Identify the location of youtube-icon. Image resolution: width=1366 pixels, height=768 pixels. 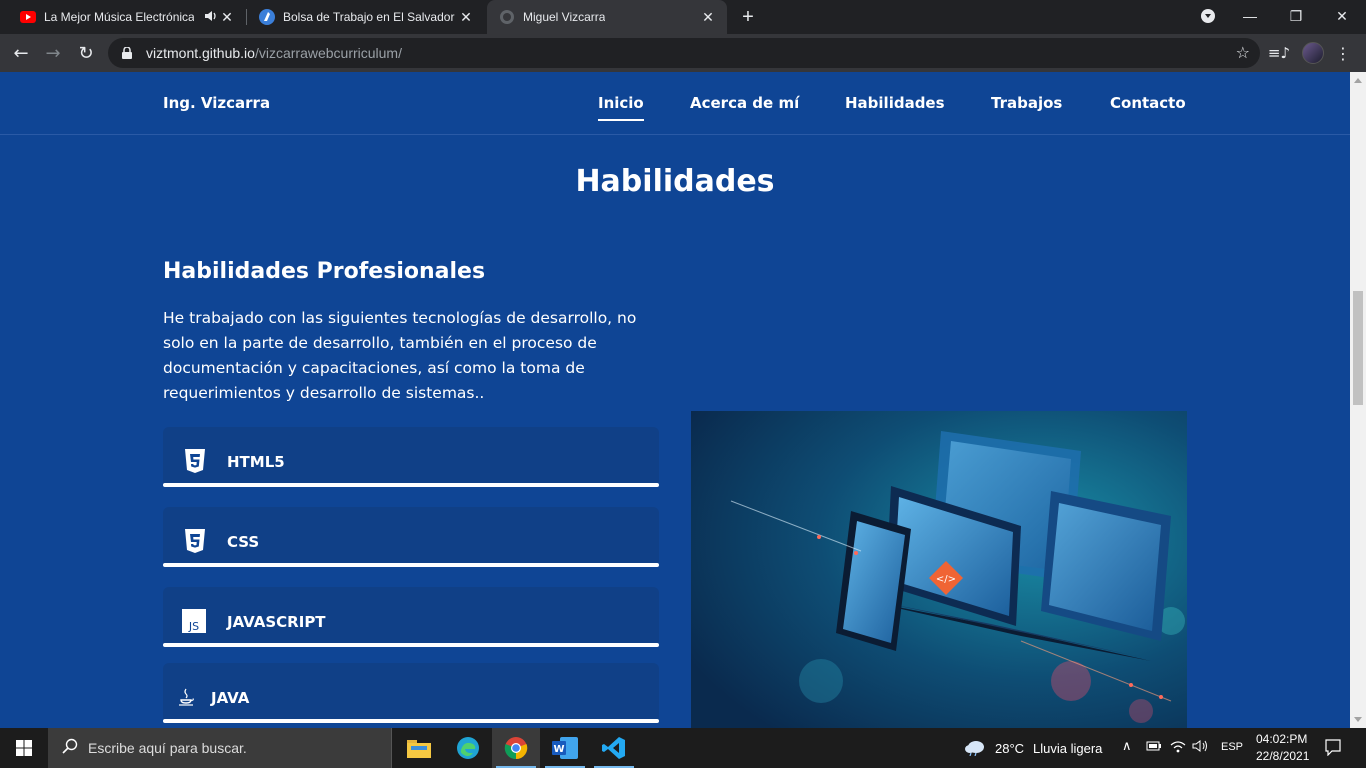
(28, 17).